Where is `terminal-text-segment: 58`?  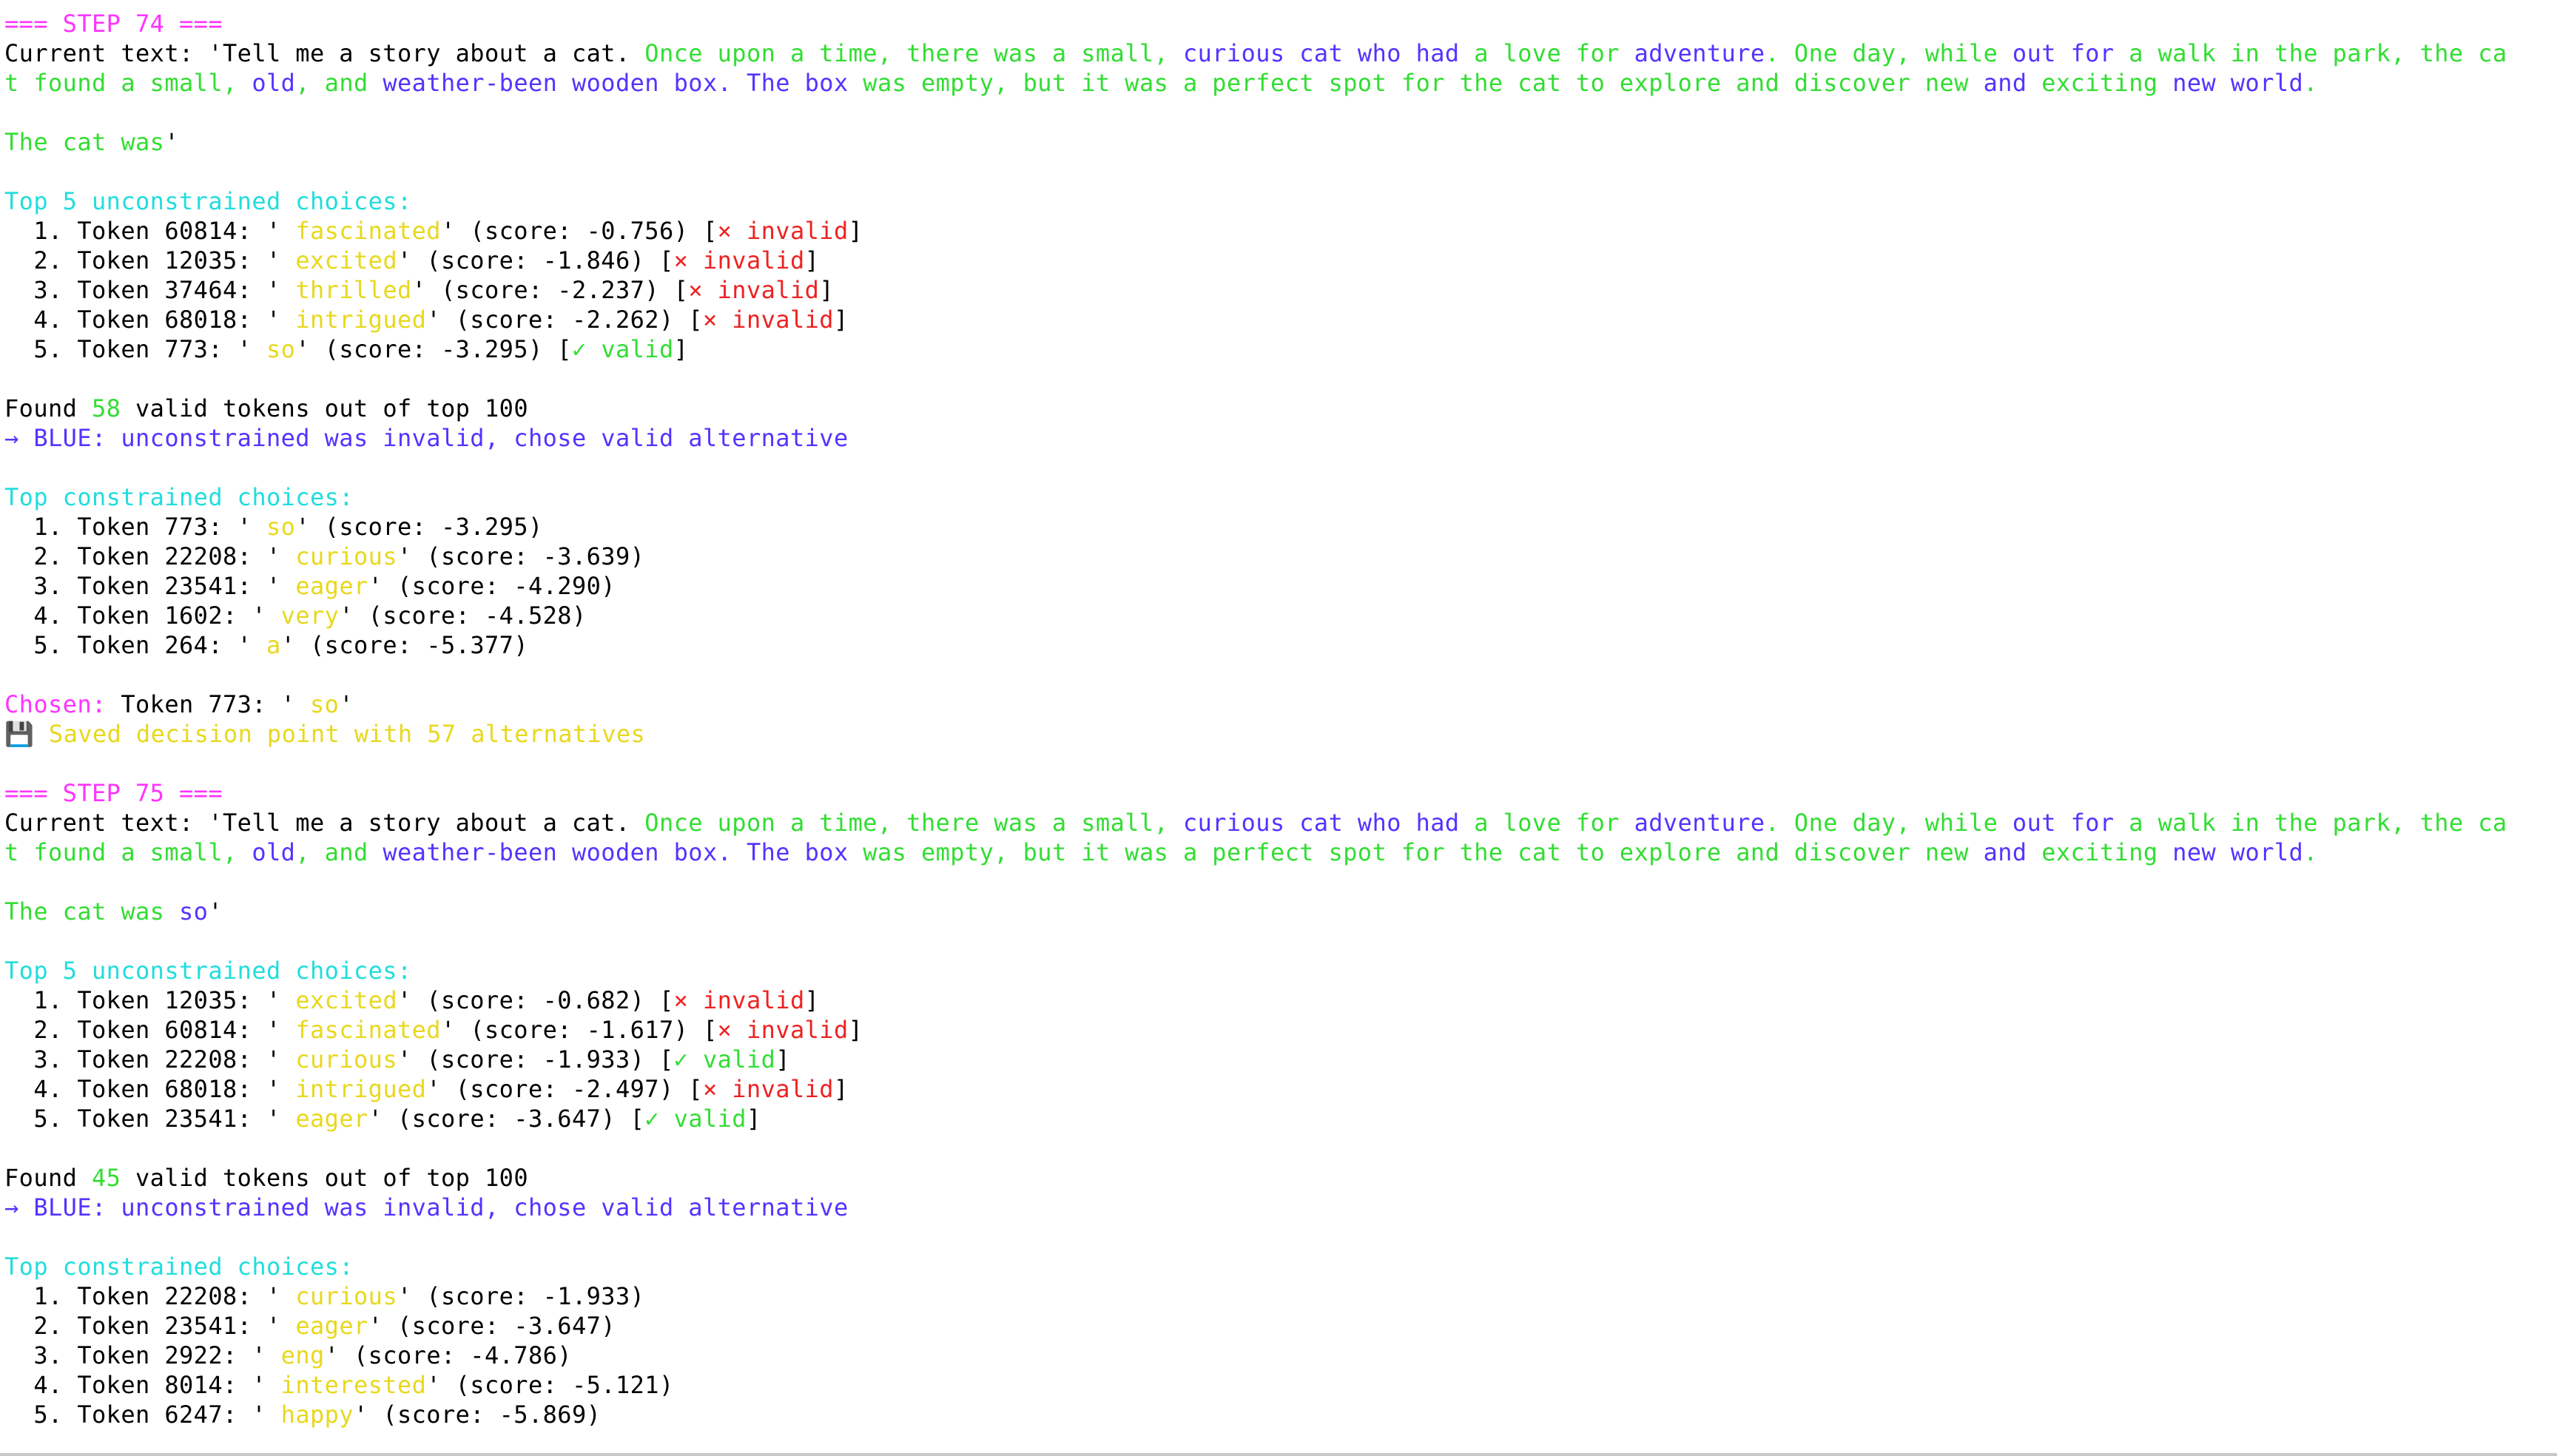 terminal-text-segment: 58 is located at coordinates (107, 408).